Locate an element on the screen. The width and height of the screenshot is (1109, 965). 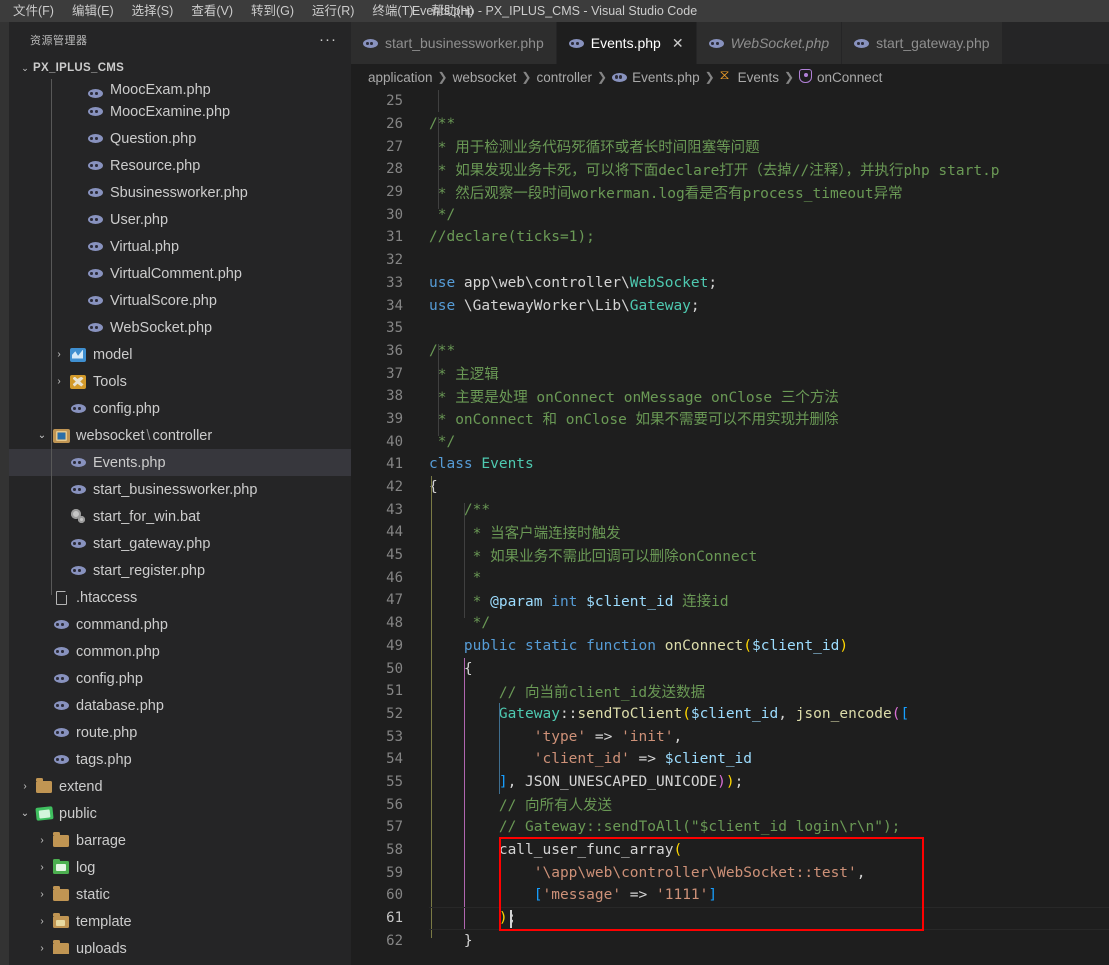
tree-file-row: start_businessworker.php is located at coordinates (180, 489).